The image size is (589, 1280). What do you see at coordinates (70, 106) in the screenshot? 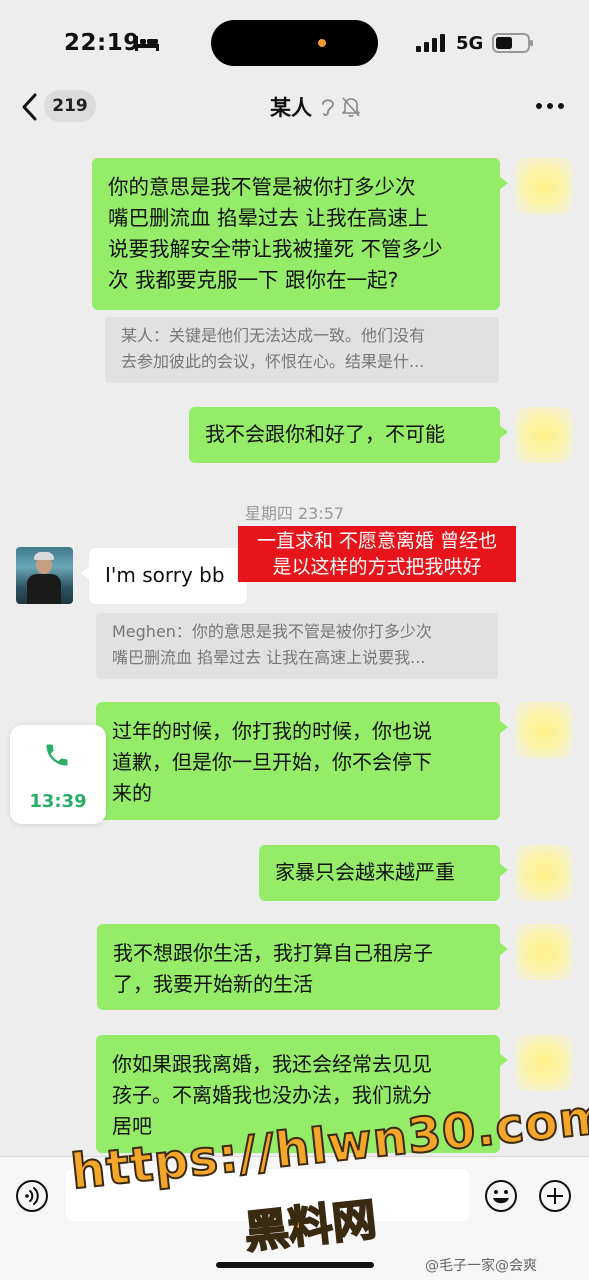
I see `unread-count-badge: 219` at bounding box center [70, 106].